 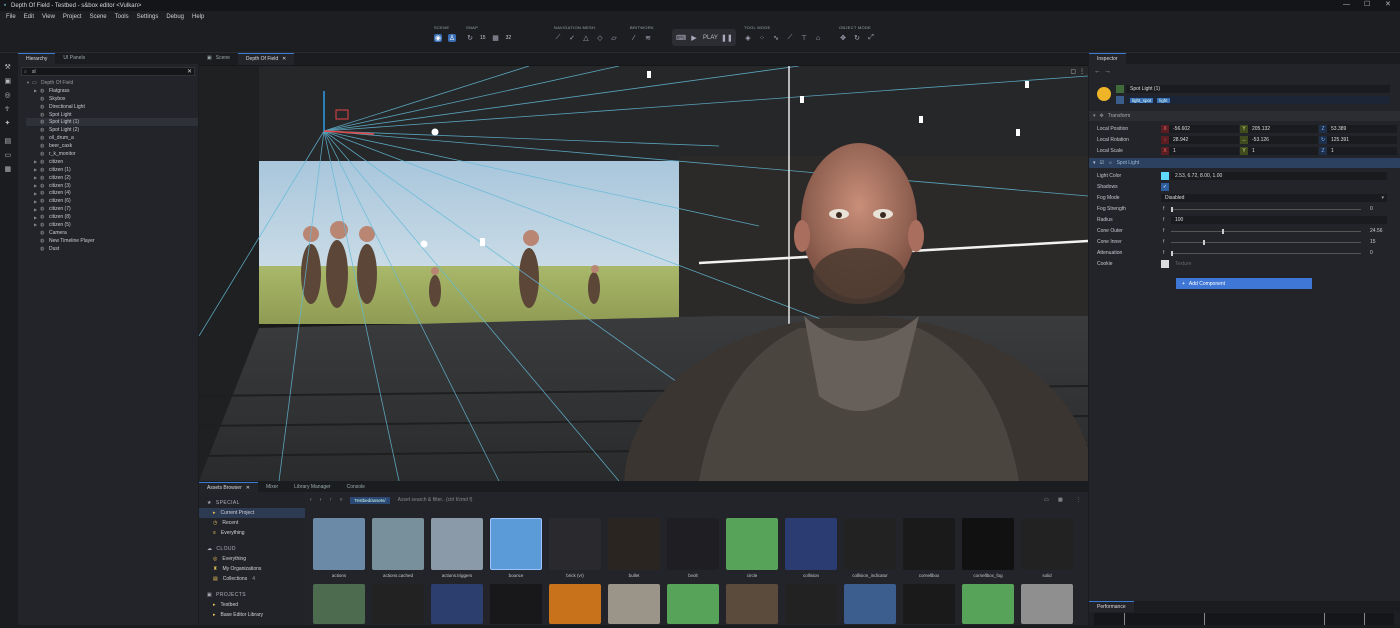 I want to click on source-everything: ≡ Everything, so click(x=252, y=533).